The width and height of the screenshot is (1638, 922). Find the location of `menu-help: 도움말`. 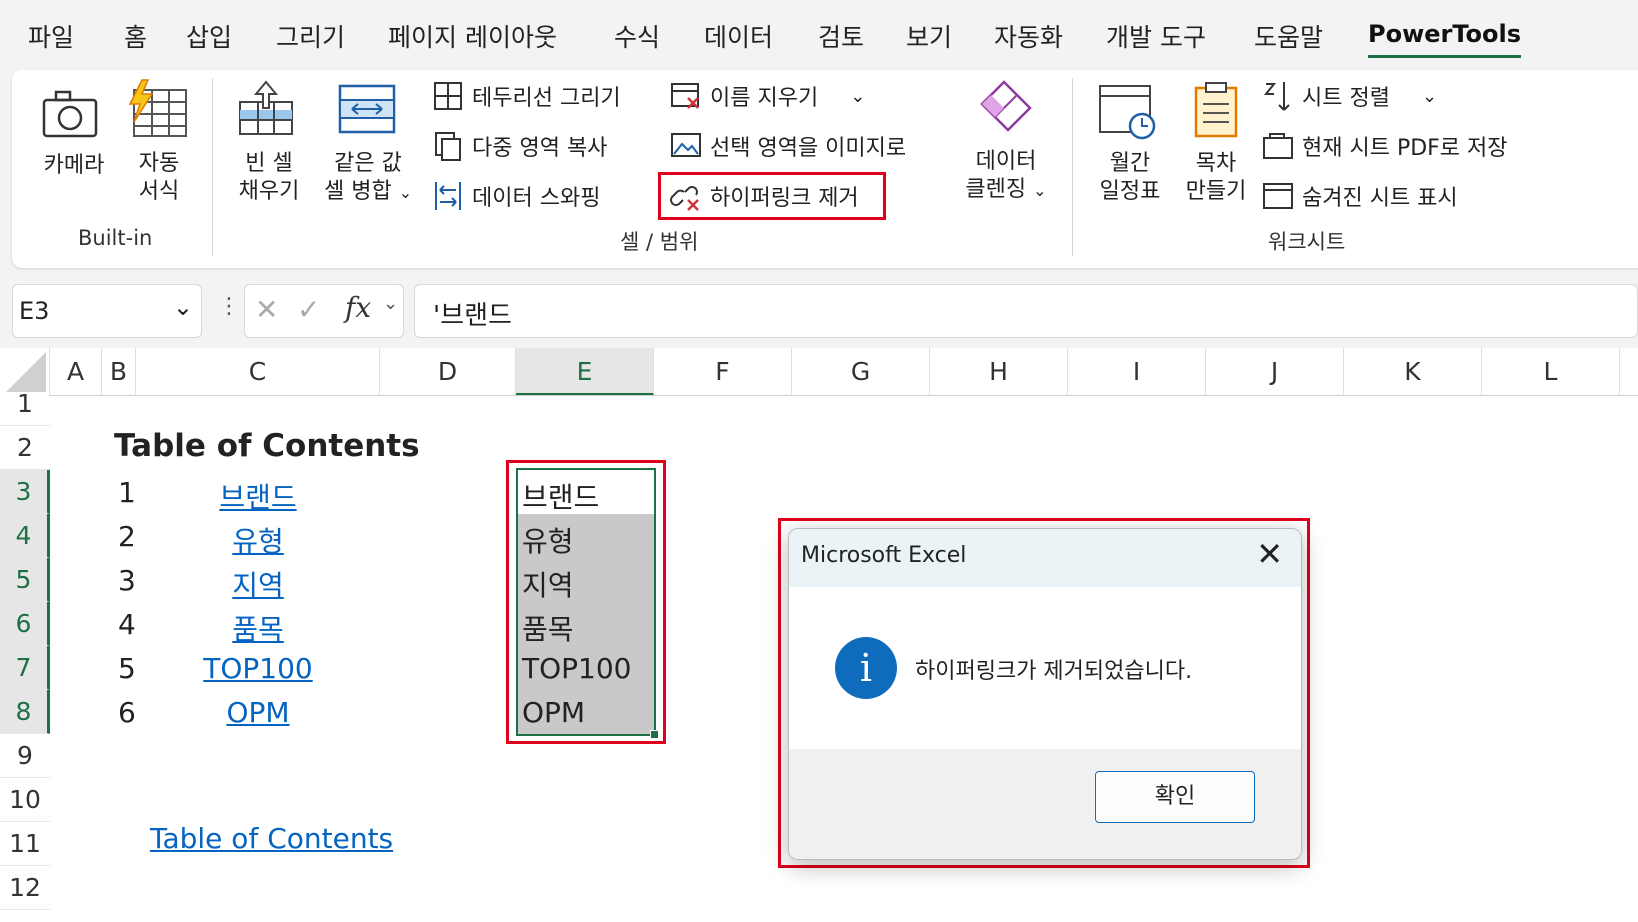

menu-help: 도움말 is located at coordinates (1288, 36).